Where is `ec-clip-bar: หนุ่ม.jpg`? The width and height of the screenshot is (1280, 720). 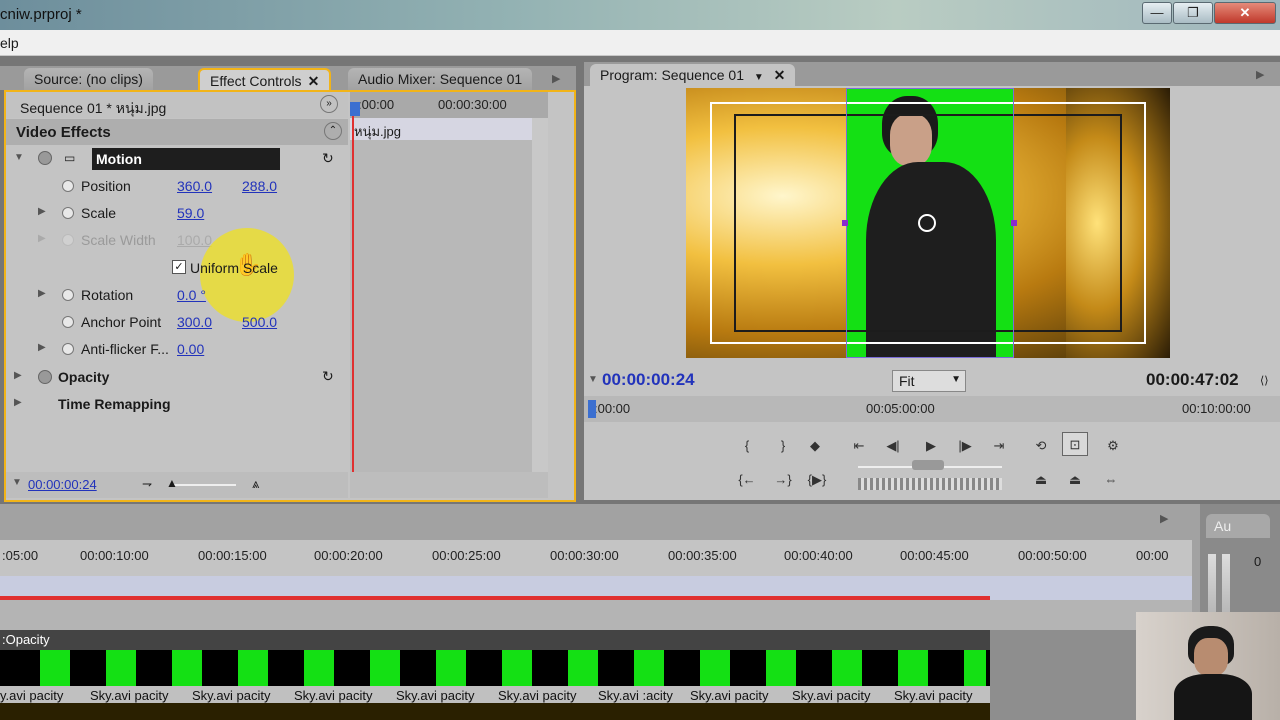
ec-clip-bar: หนุ่ม.jpg is located at coordinates (448, 129).